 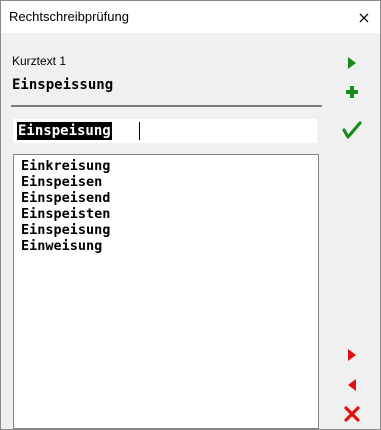 What do you see at coordinates (166, 214) in the screenshot?
I see `suggestion-item: Einspeisten` at bounding box center [166, 214].